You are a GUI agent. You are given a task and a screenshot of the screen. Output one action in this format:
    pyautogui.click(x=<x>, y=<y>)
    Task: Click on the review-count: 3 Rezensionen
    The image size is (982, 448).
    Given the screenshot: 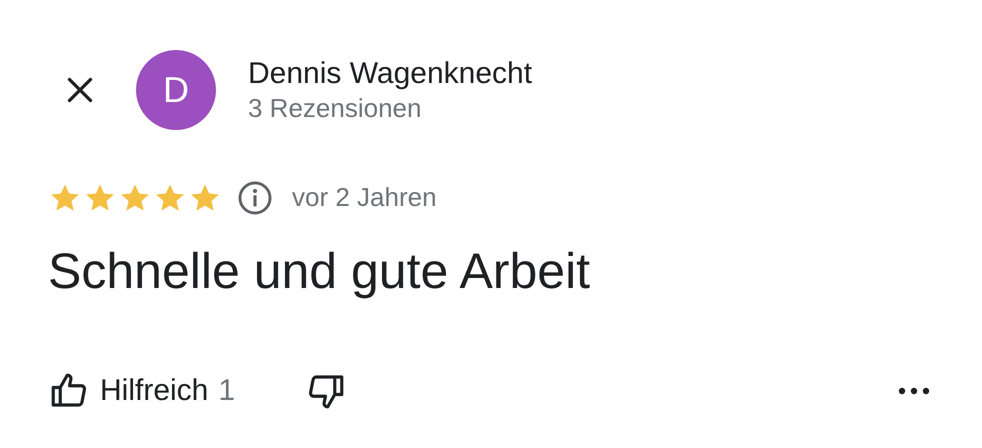 What is the action you would take?
    pyautogui.click(x=335, y=108)
    